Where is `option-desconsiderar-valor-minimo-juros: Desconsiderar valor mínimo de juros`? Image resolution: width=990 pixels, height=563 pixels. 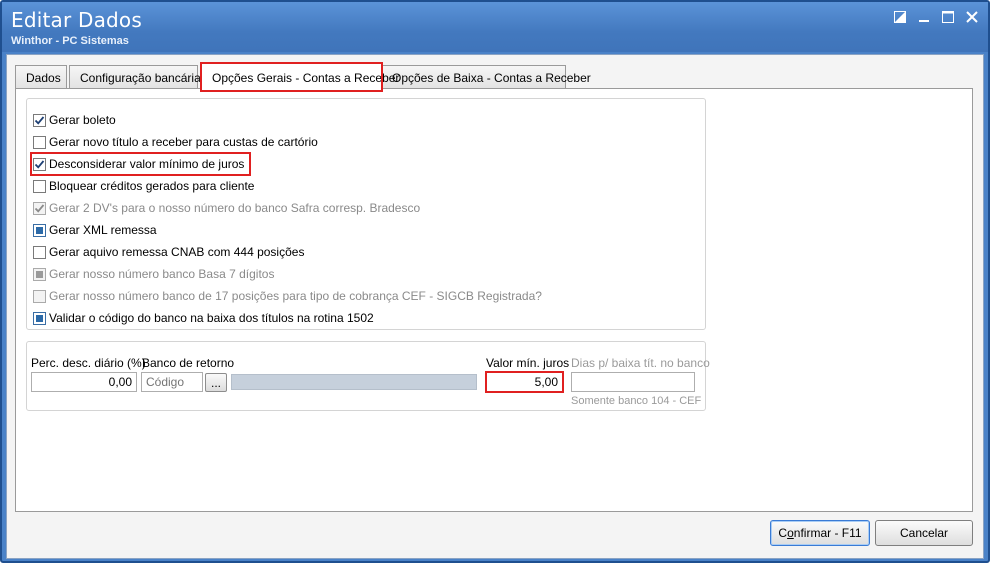
option-desconsiderar-valor-minimo-juros: Desconsiderar valor mínimo de juros is located at coordinates (140, 164).